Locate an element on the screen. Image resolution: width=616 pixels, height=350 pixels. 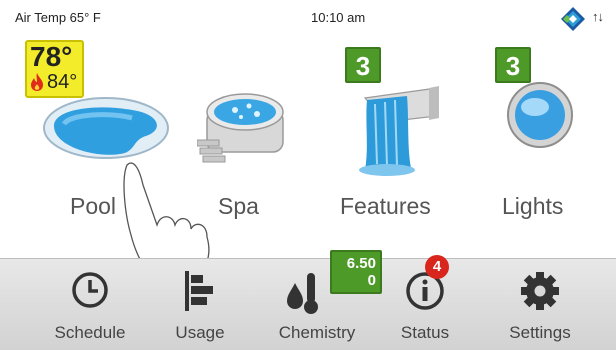
pool-heater-temp: 84° is located at coordinates (62, 82).